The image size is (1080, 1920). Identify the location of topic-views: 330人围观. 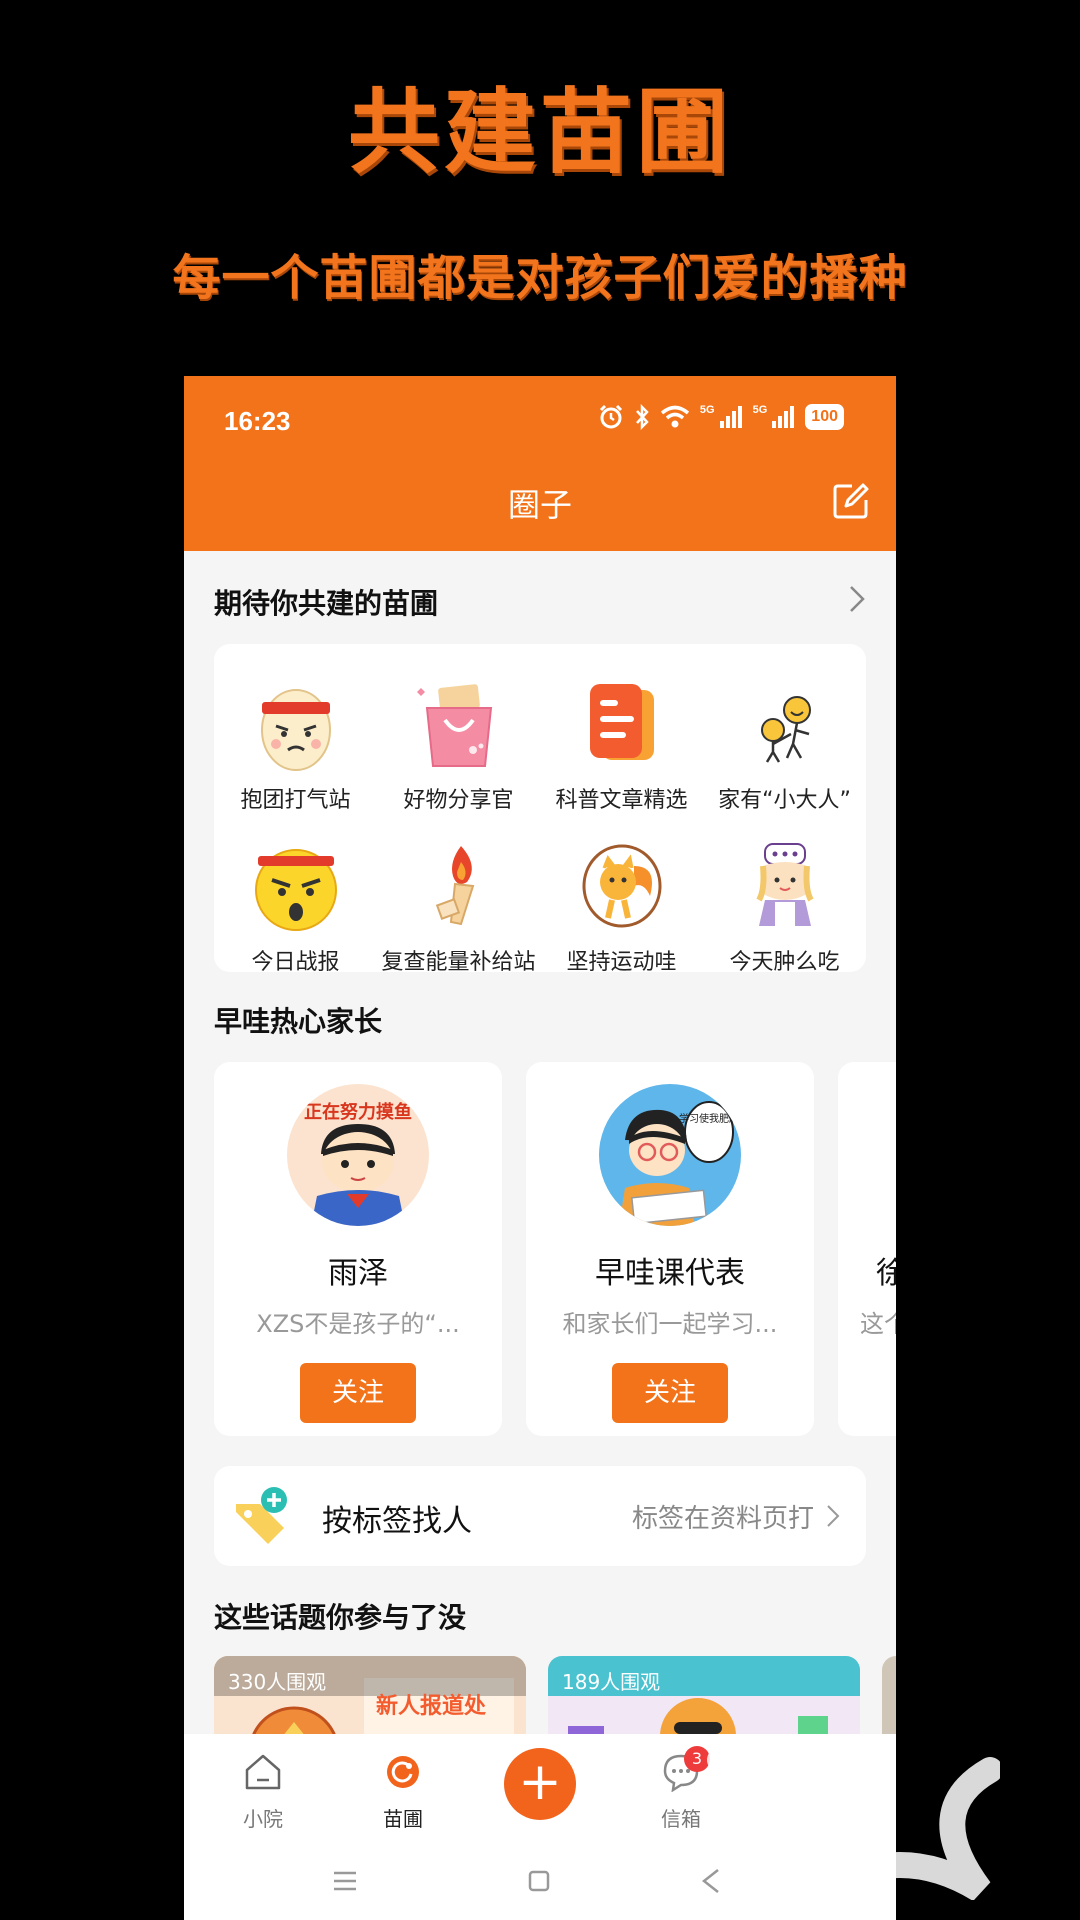
(277, 1682).